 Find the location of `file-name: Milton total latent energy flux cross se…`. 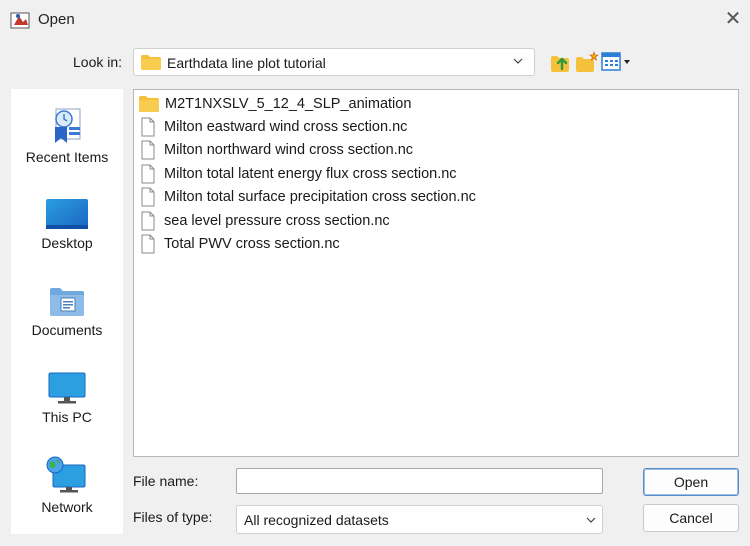

file-name: Milton total latent energy flux cross se… is located at coordinates (310, 174).